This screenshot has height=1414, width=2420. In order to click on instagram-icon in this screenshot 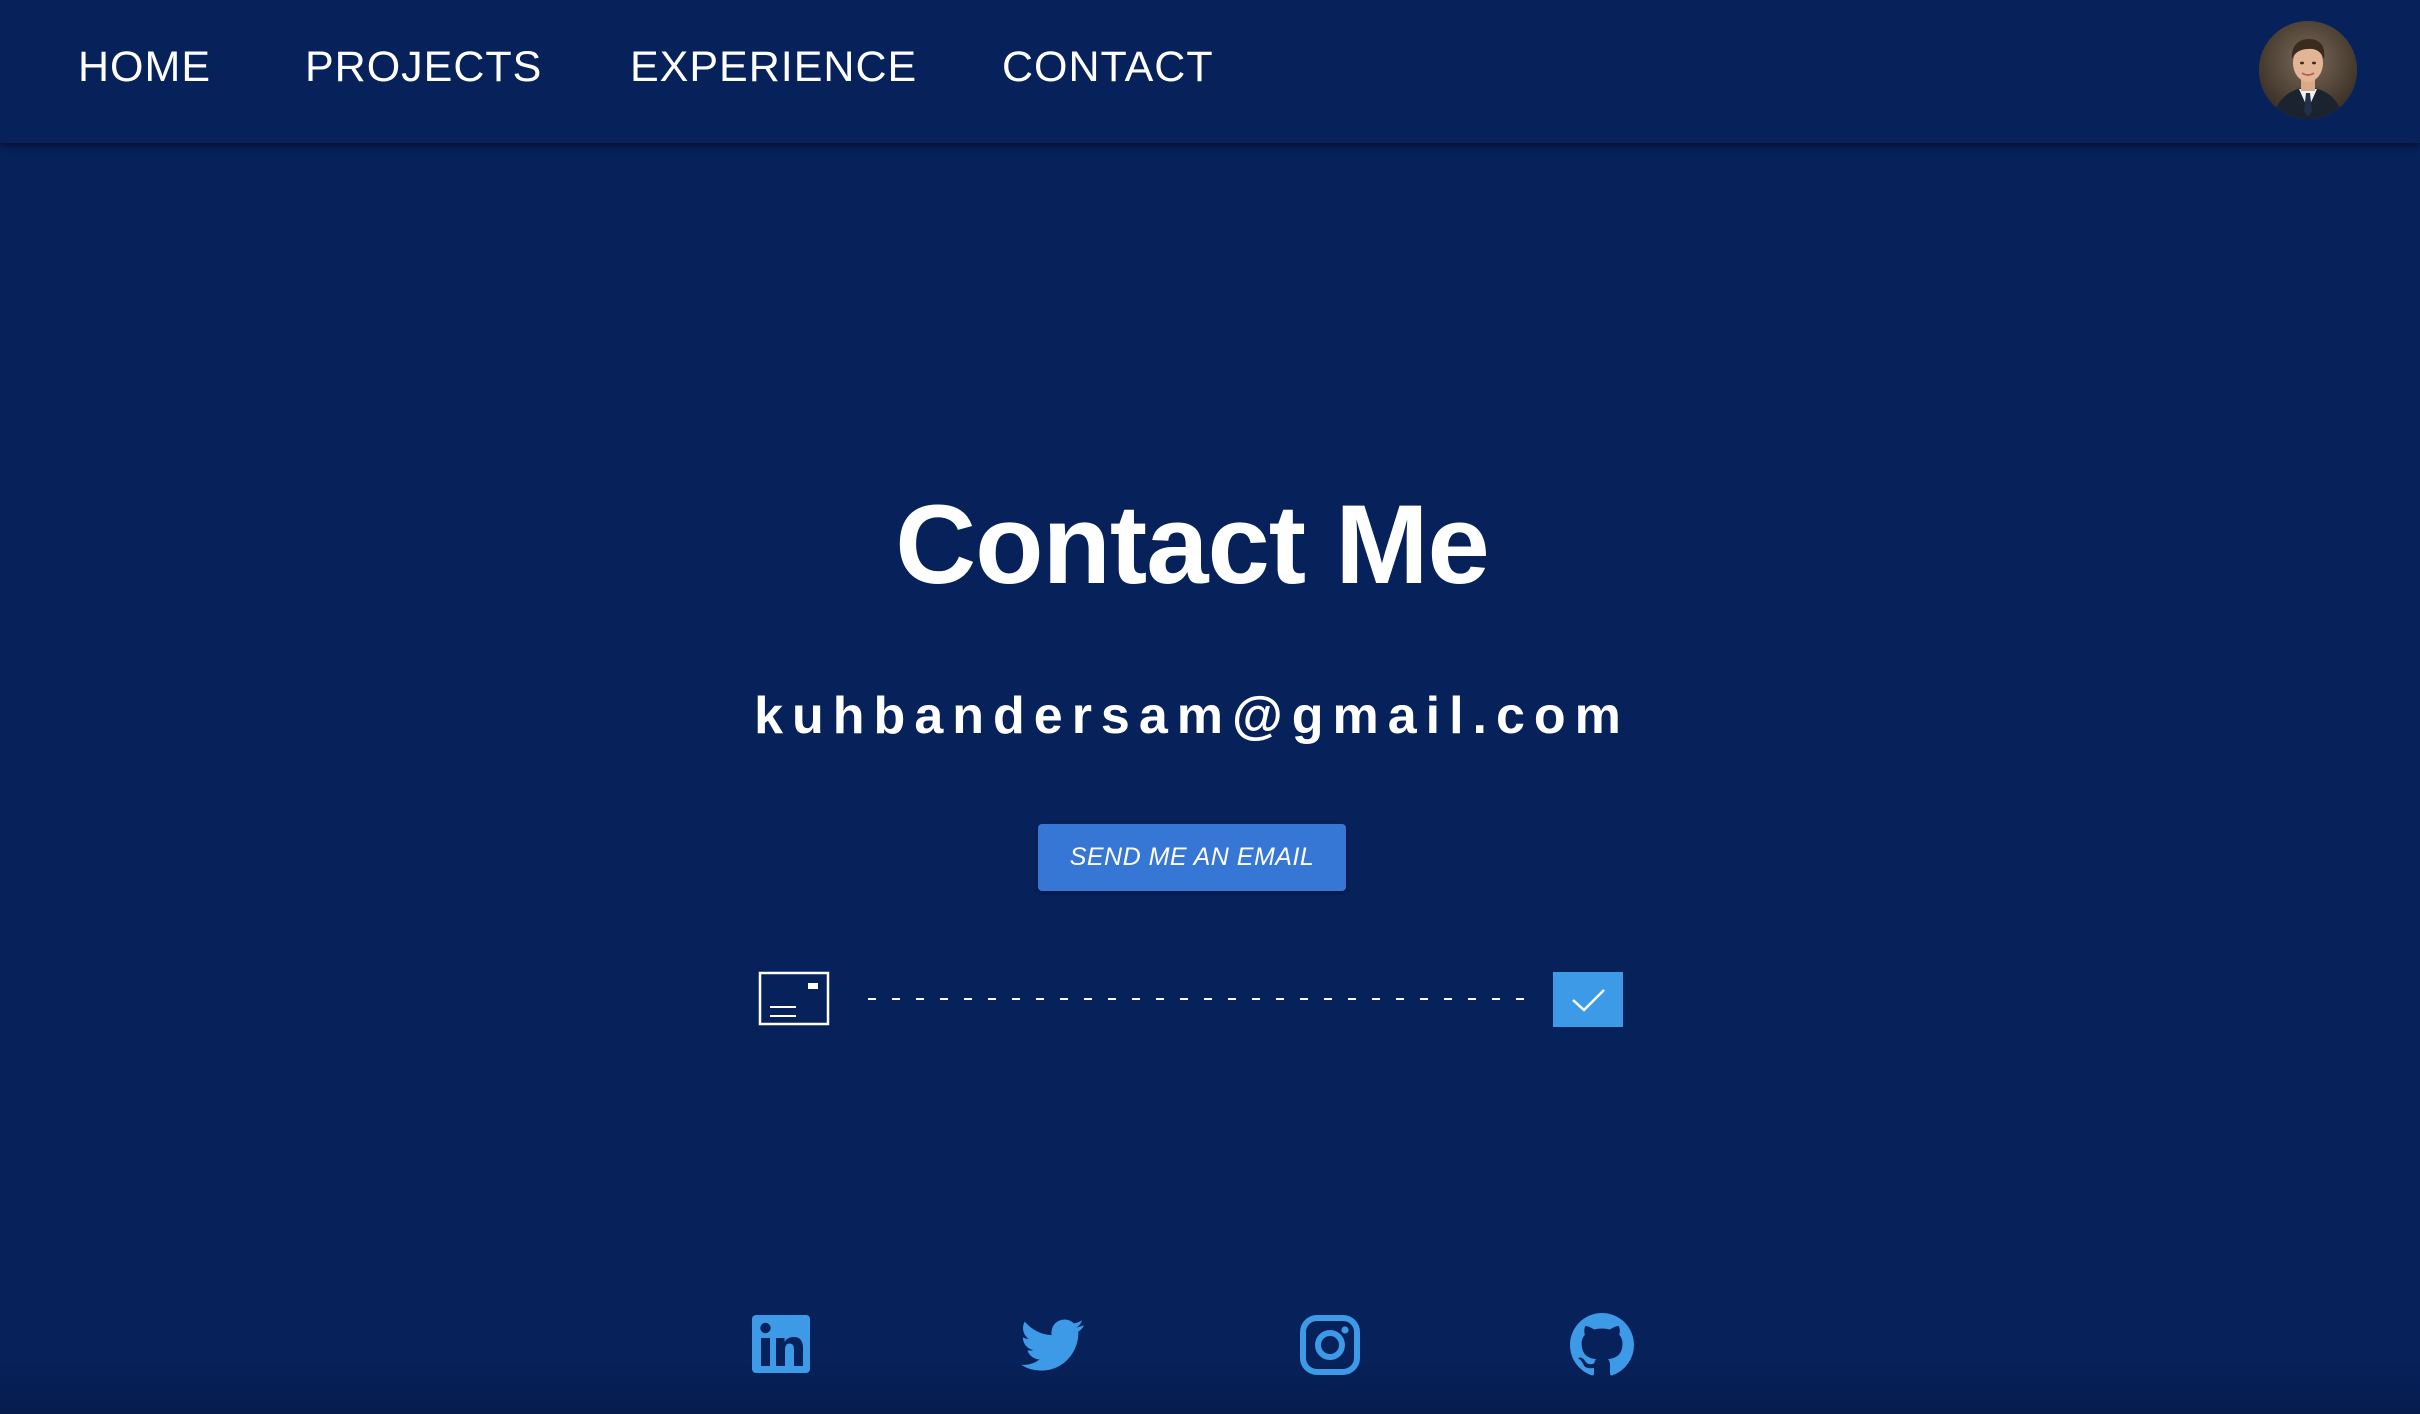, I will do `click(1330, 1345)`.